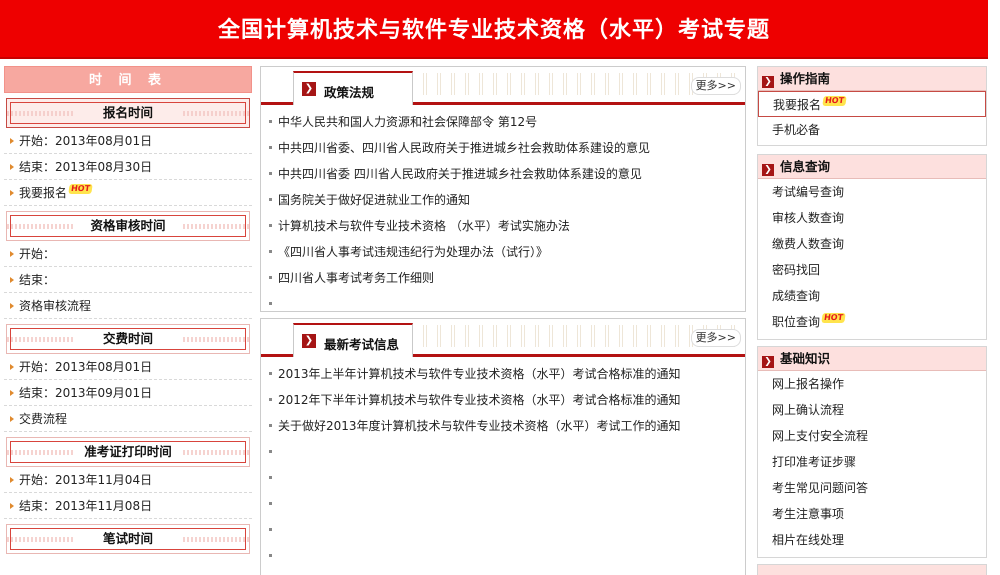 Image resolution: width=1000 pixels, height=575 pixels. Describe the element at coordinates (872, 296) in the screenshot. I see `score-query-link: 成绩查询` at that location.